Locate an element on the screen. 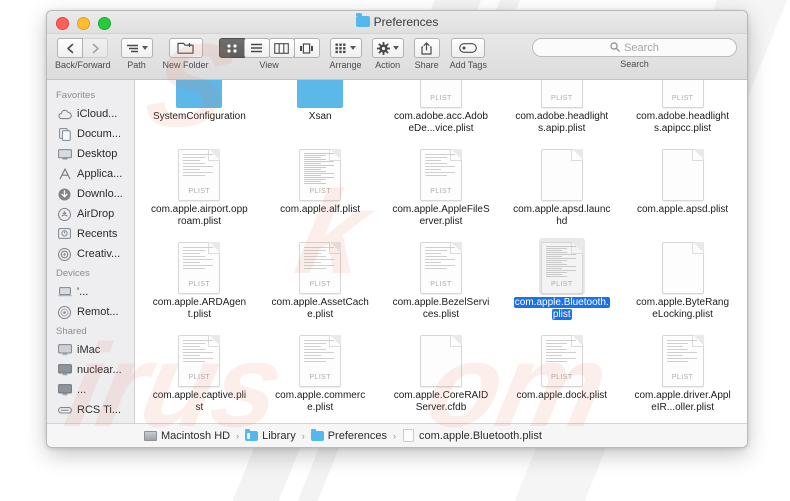 This screenshot has width=790, height=501. arrange-button is located at coordinates (345, 48).